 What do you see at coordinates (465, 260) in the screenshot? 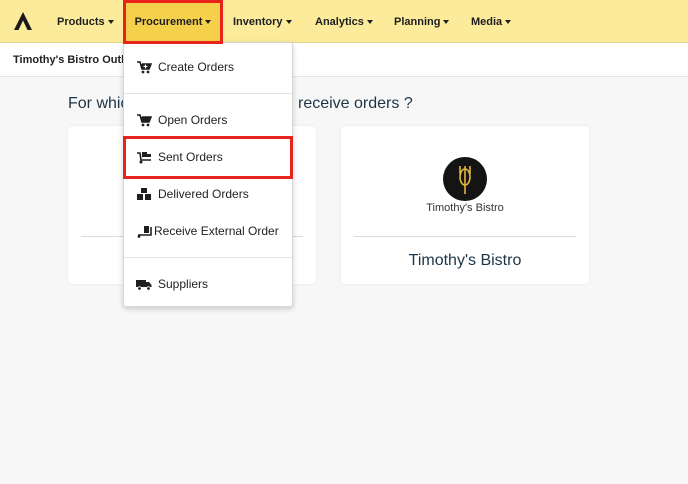
I see `card-name: Timothy's Bistro` at bounding box center [465, 260].